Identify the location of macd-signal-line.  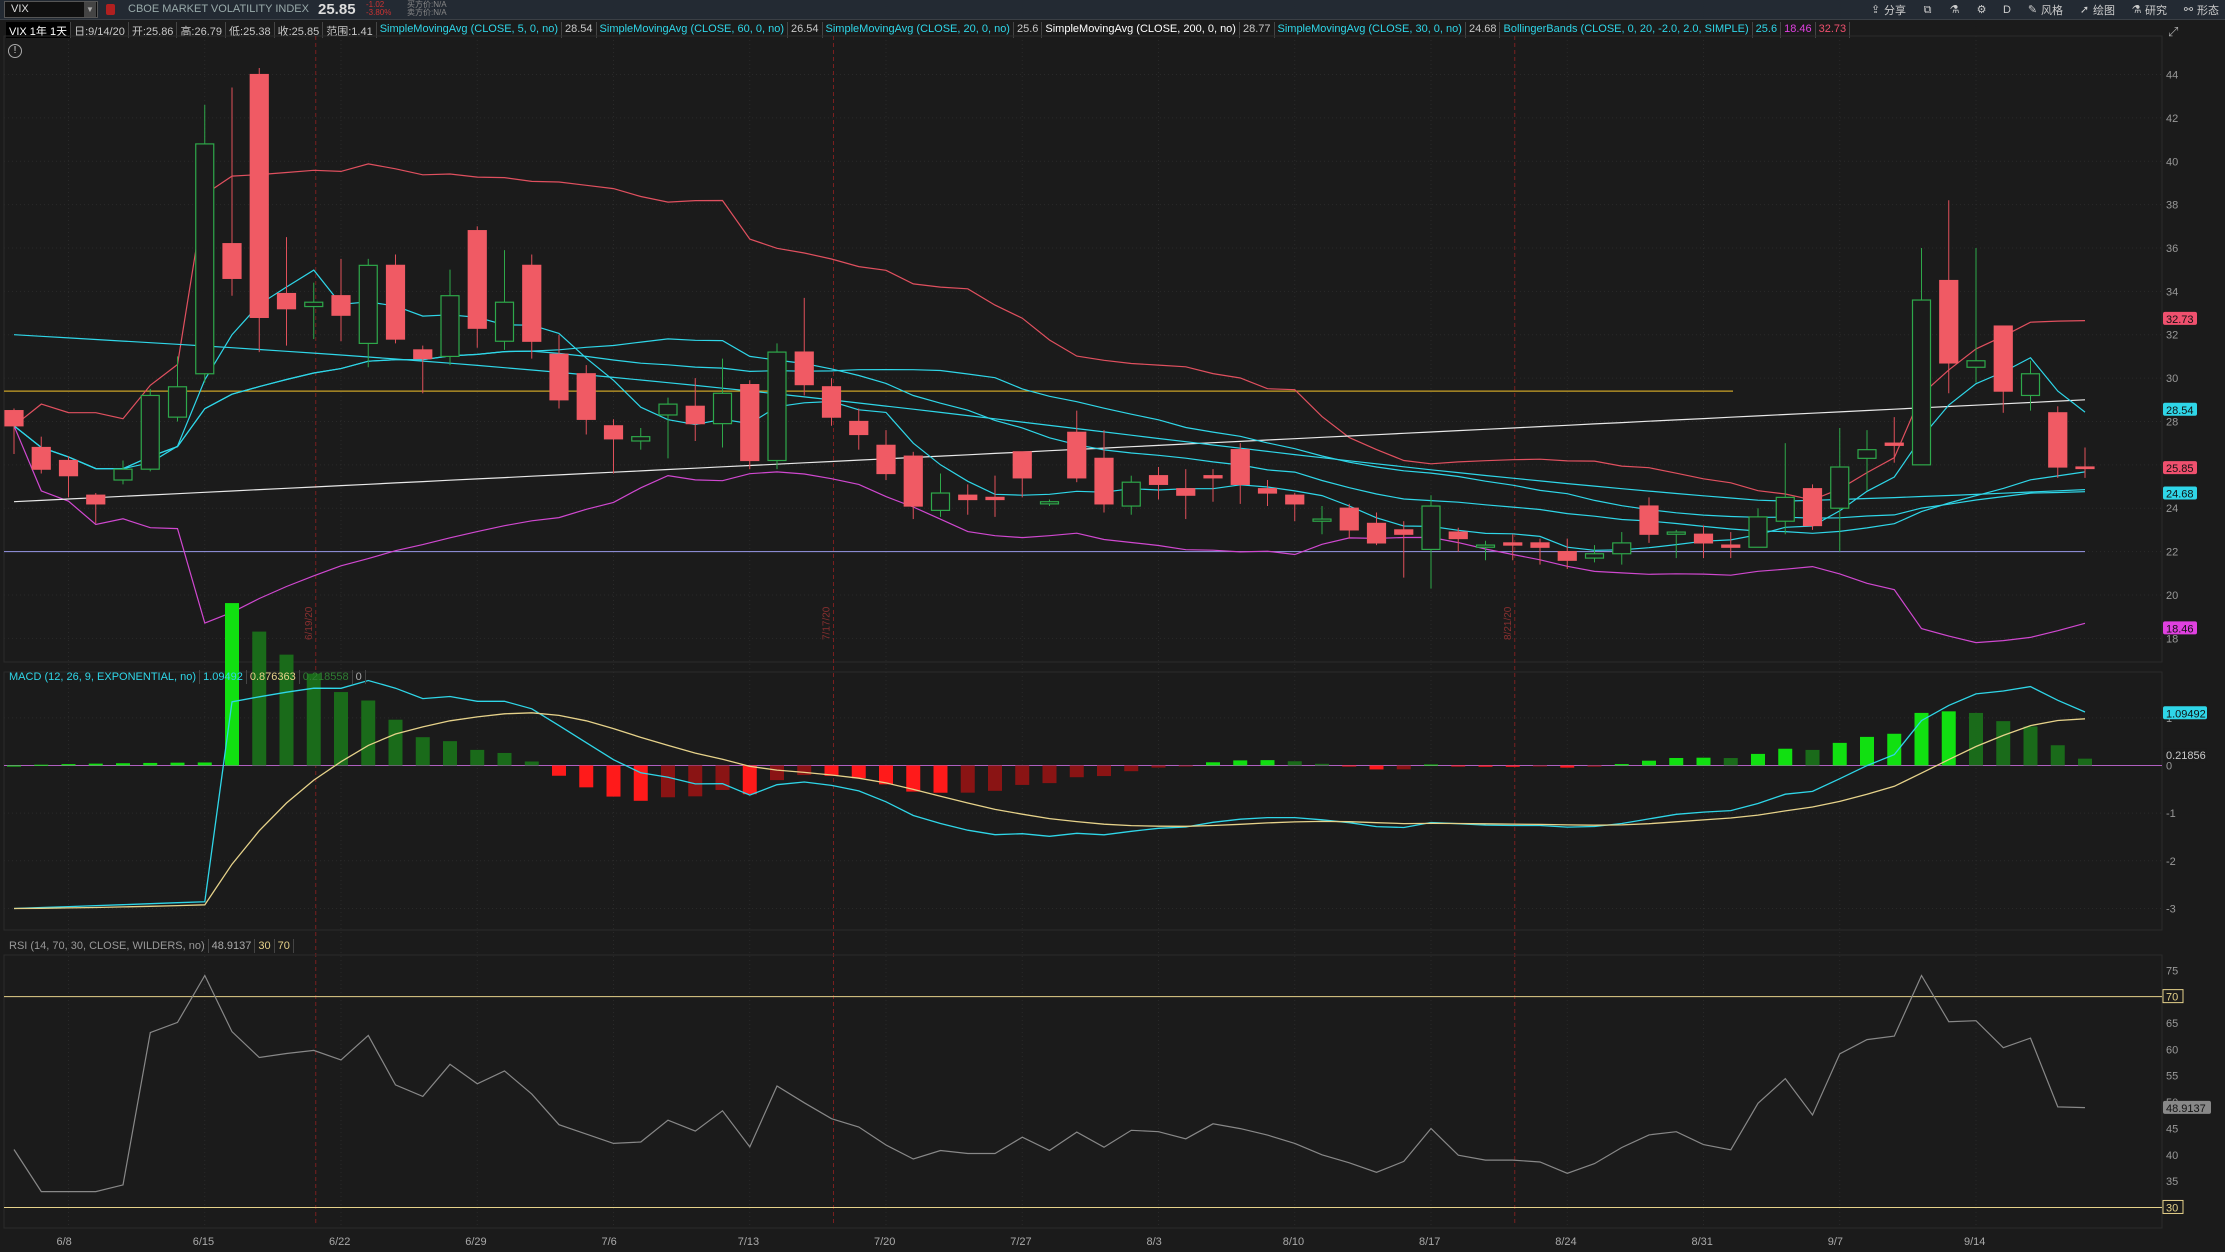
(1049, 811).